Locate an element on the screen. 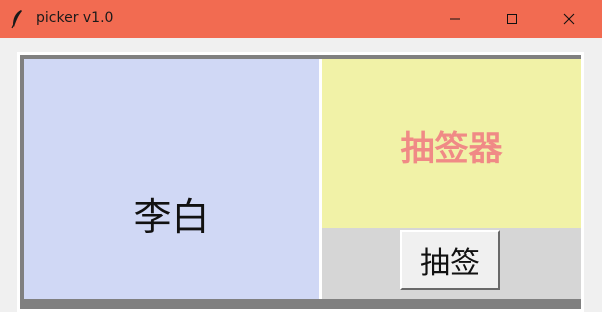 The width and height of the screenshot is (602, 312). title-bar: picker v1.0 is located at coordinates (301, 19).